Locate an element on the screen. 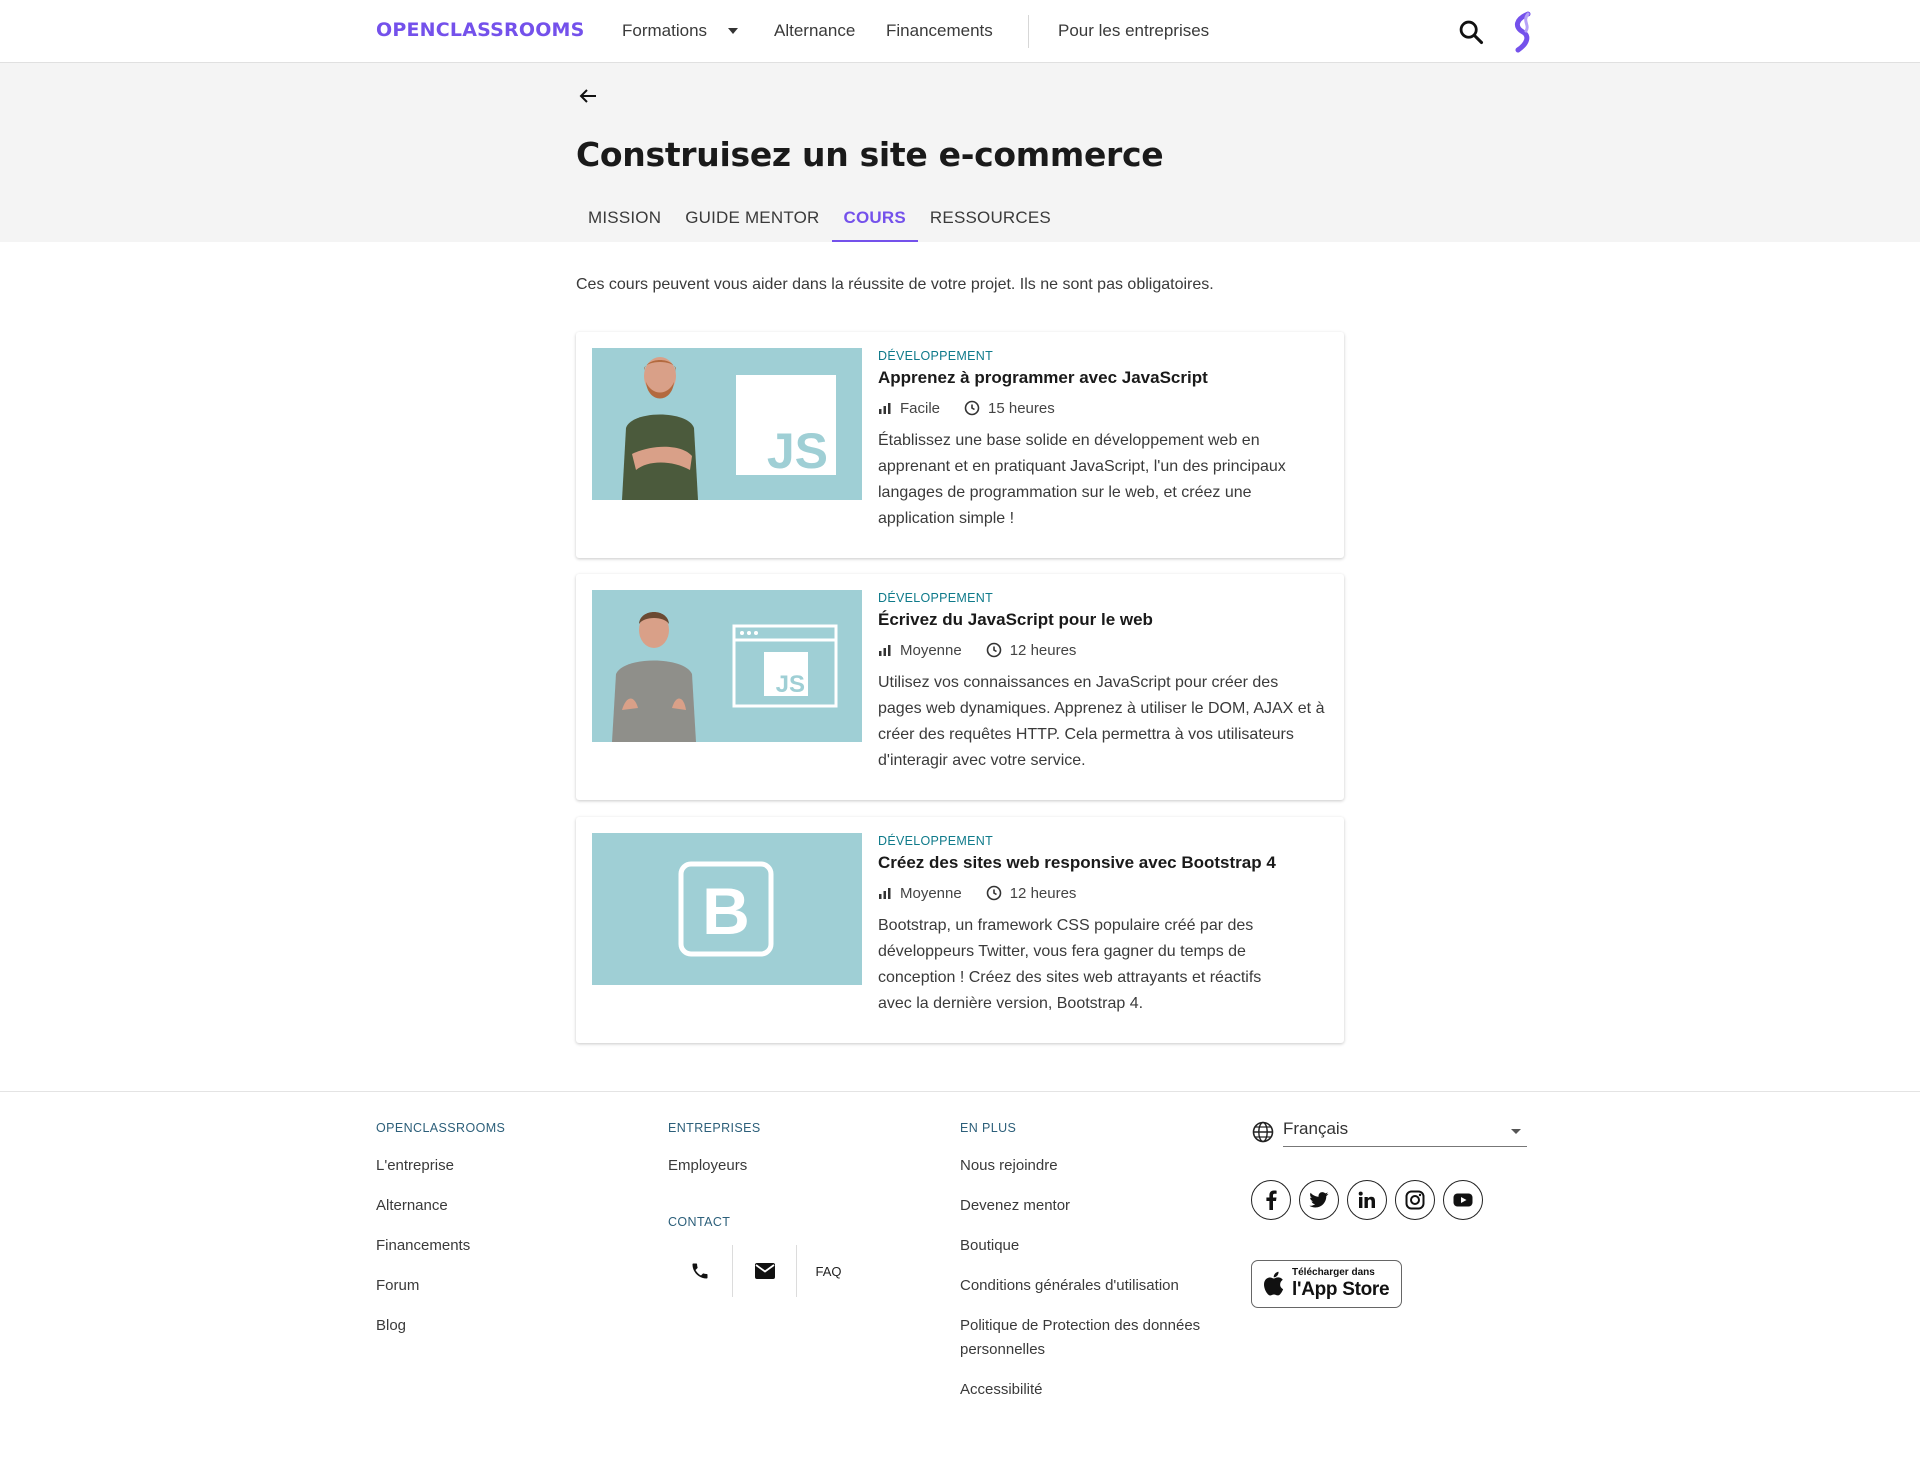 This screenshot has width=1920, height=1458. nav-formations: Formations is located at coordinates (664, 31).